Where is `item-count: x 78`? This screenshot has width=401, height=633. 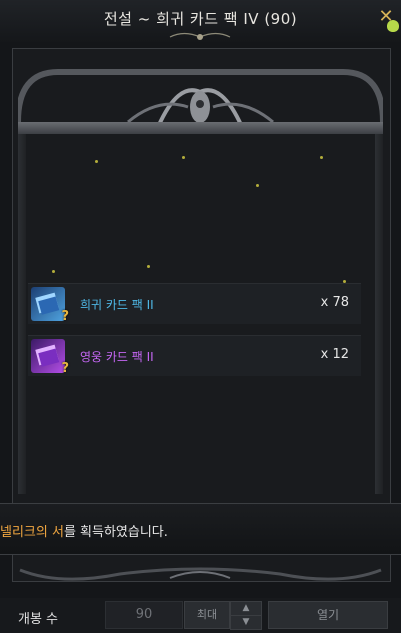 item-count: x 78 is located at coordinates (334, 302).